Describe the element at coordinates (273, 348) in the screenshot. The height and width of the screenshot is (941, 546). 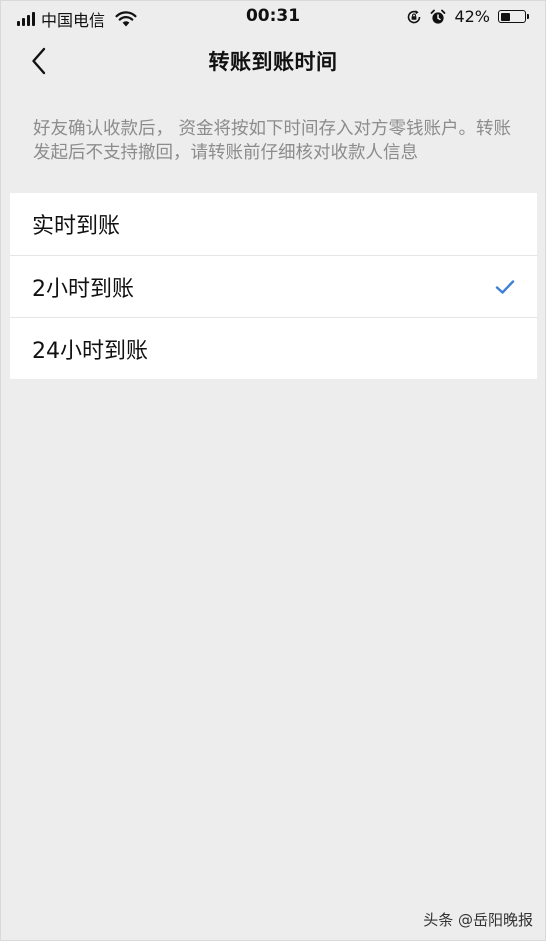
I see `option-24-hours: 24小时到账` at that location.